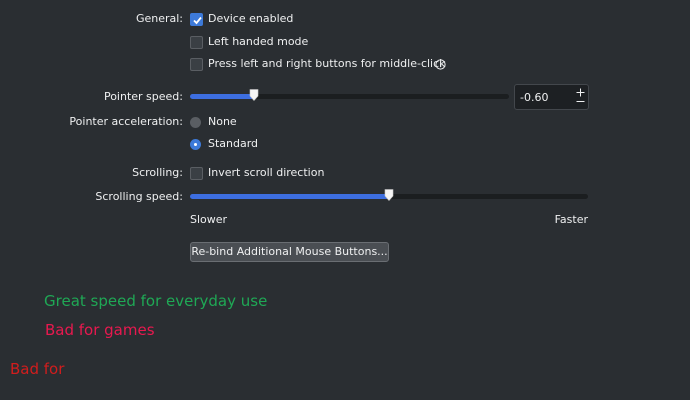 This screenshot has width=690, height=400. What do you see at coordinates (195, 144) in the screenshot?
I see `acceleration-standard-radio` at bounding box center [195, 144].